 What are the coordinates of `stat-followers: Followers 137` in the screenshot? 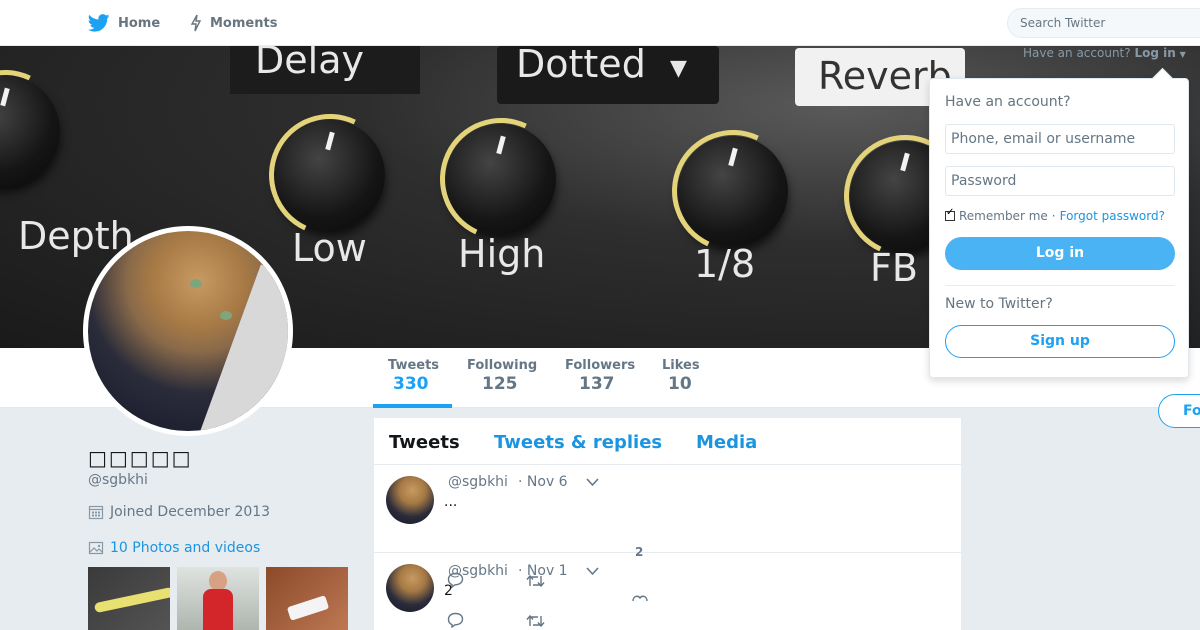 It's located at (600, 376).